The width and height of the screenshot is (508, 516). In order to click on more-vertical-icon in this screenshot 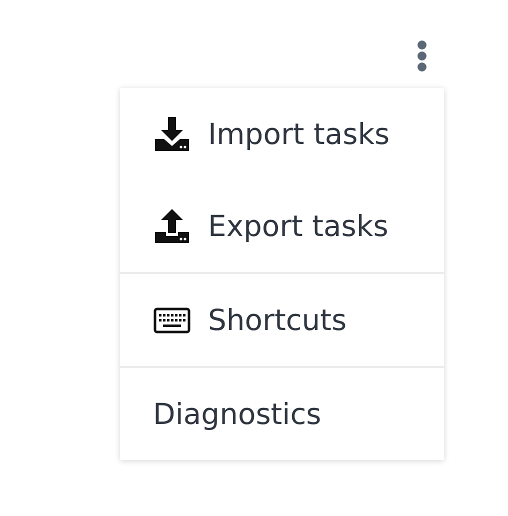, I will do `click(422, 56)`.